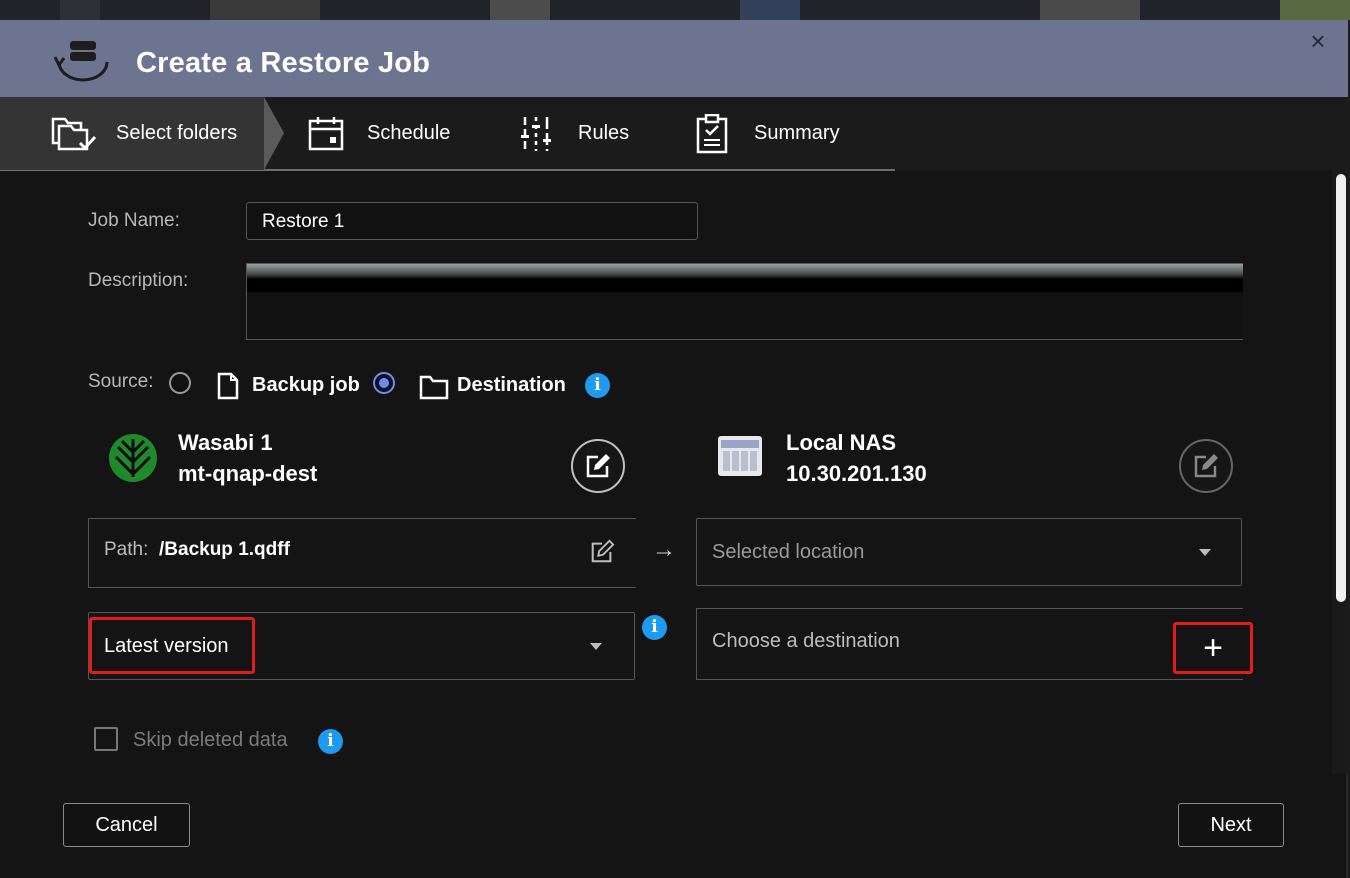 Image resolution: width=1350 pixels, height=878 pixels. I want to click on edit-destination-button, so click(1206, 466).